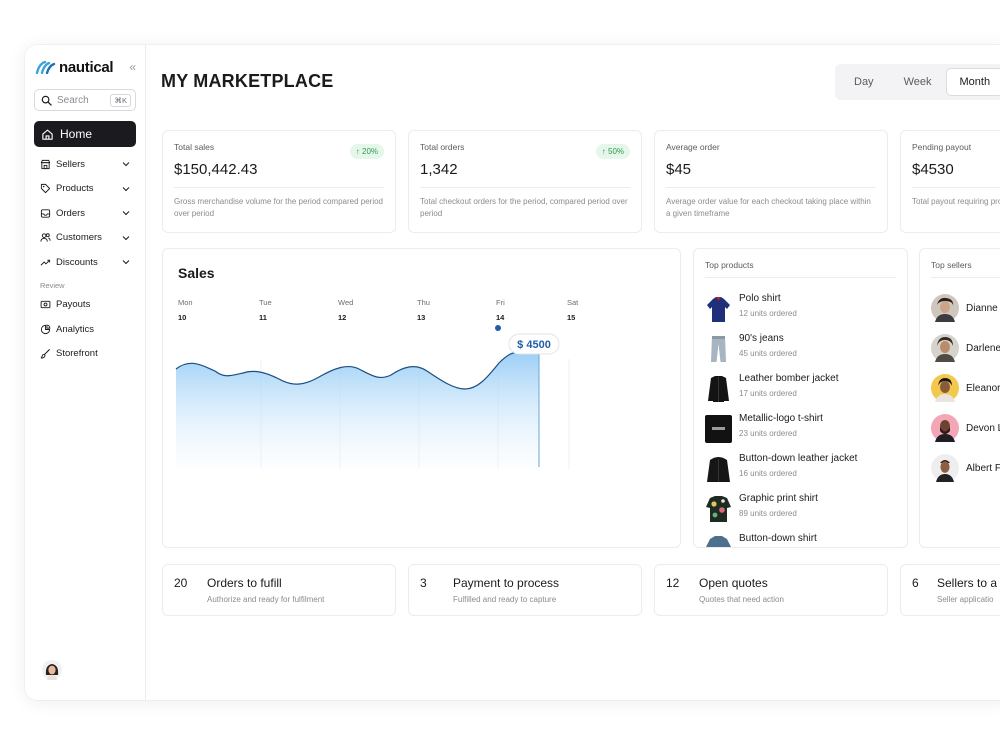  I want to click on seller-name: Darlene, so click(983, 348).